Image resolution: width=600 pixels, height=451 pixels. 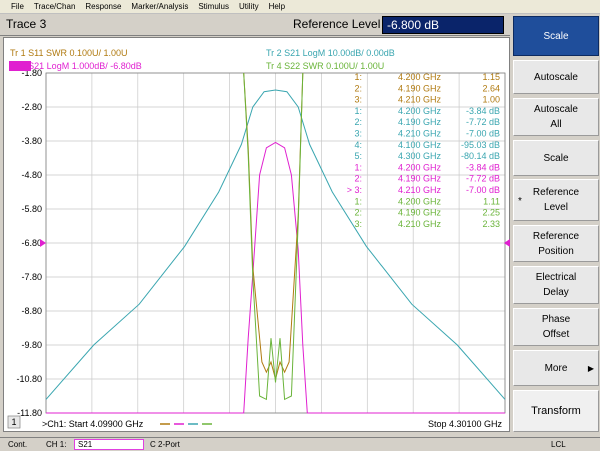 I want to click on marker-value: 1.00, so click(x=491, y=100).